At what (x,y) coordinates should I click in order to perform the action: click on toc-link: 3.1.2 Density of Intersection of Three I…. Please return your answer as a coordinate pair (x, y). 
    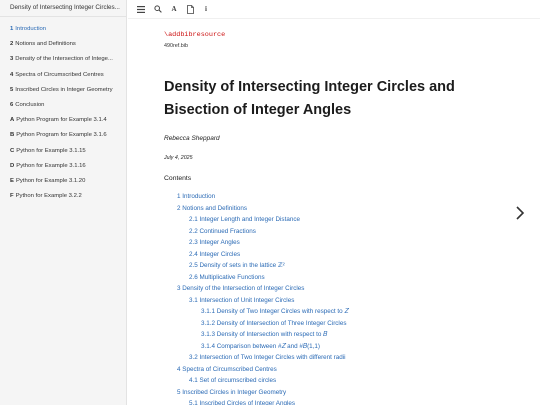
    Looking at the image, I should click on (256, 324).